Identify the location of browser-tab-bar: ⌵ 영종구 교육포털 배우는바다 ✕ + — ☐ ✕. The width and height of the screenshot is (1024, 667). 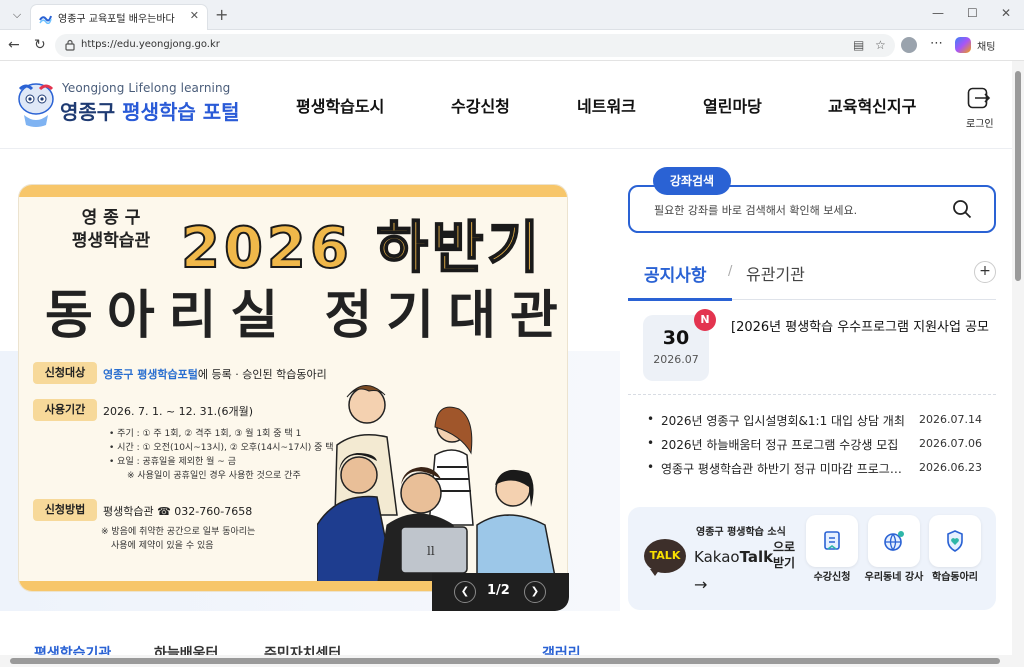
(512, 15).